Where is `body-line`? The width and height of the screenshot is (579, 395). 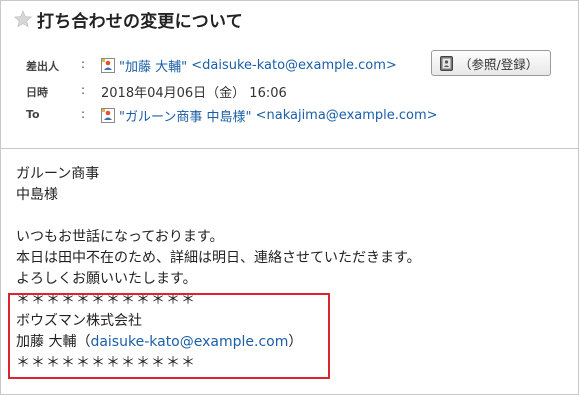
body-line is located at coordinates (218, 216).